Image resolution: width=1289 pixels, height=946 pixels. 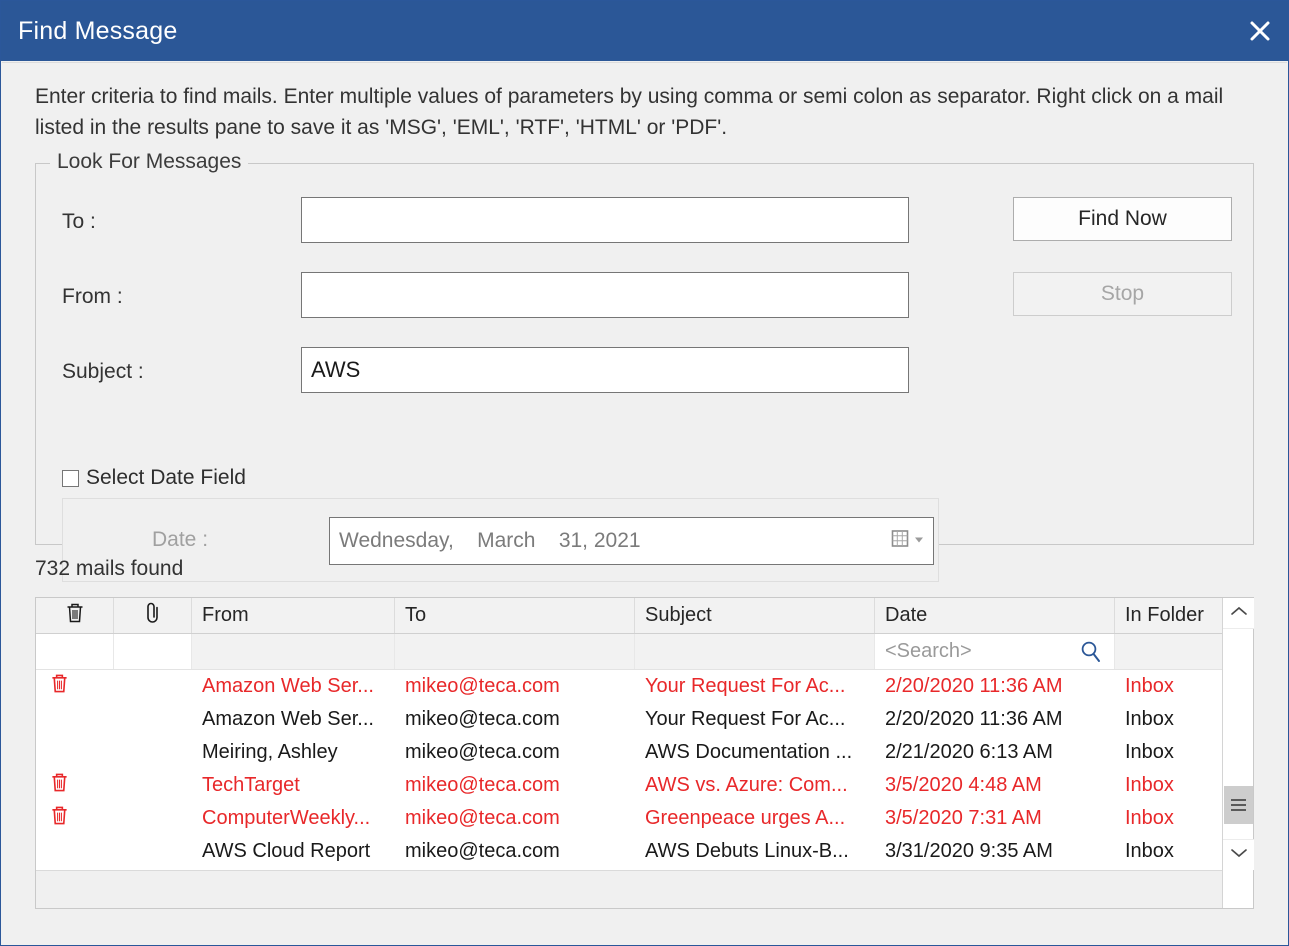 I want to click on grid-header-row: From To Subject Date In Folder, so click(x=644, y=616).